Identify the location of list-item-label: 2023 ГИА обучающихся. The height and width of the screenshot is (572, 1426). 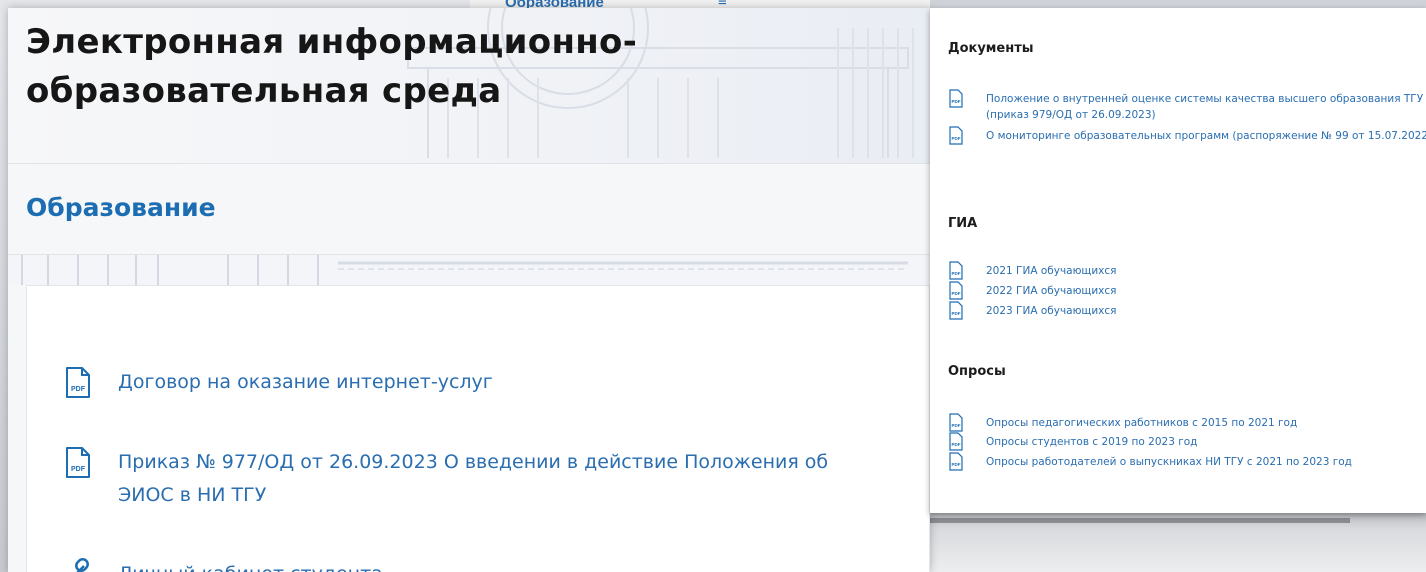
(1206, 311).